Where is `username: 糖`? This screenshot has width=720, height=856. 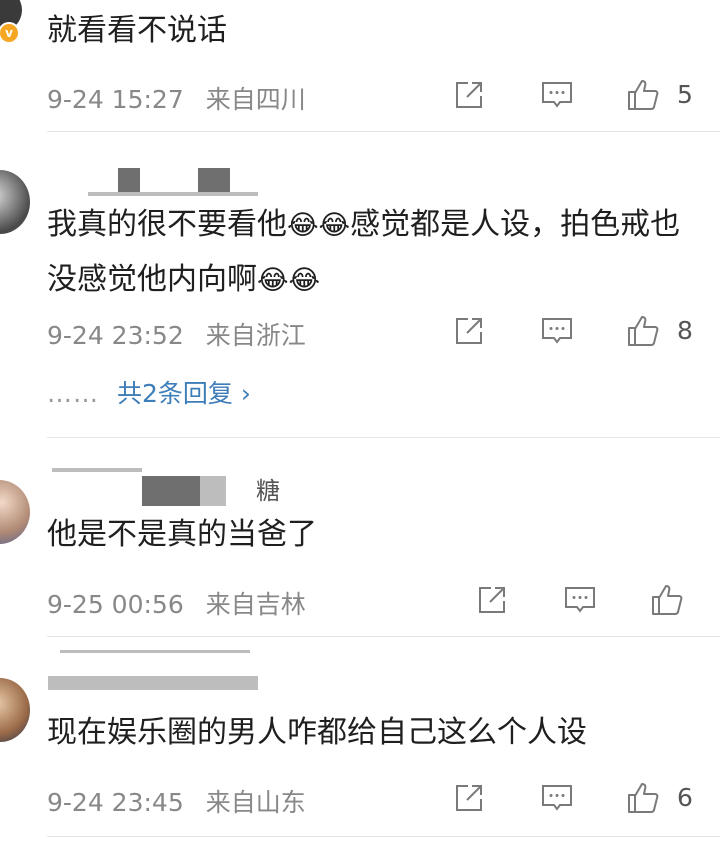
username: 糖 is located at coordinates (268, 488).